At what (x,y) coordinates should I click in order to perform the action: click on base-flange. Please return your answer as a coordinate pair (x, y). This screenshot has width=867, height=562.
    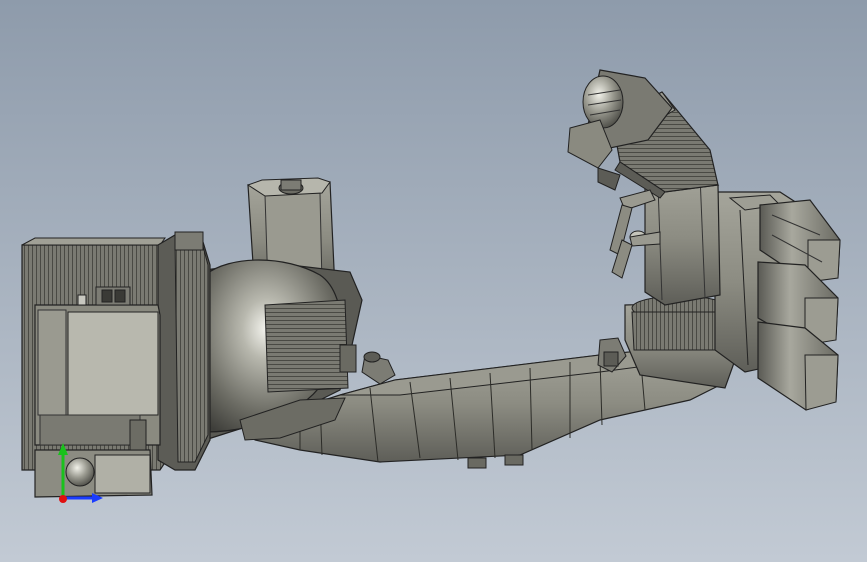
    Looking at the image, I should click on (184, 351).